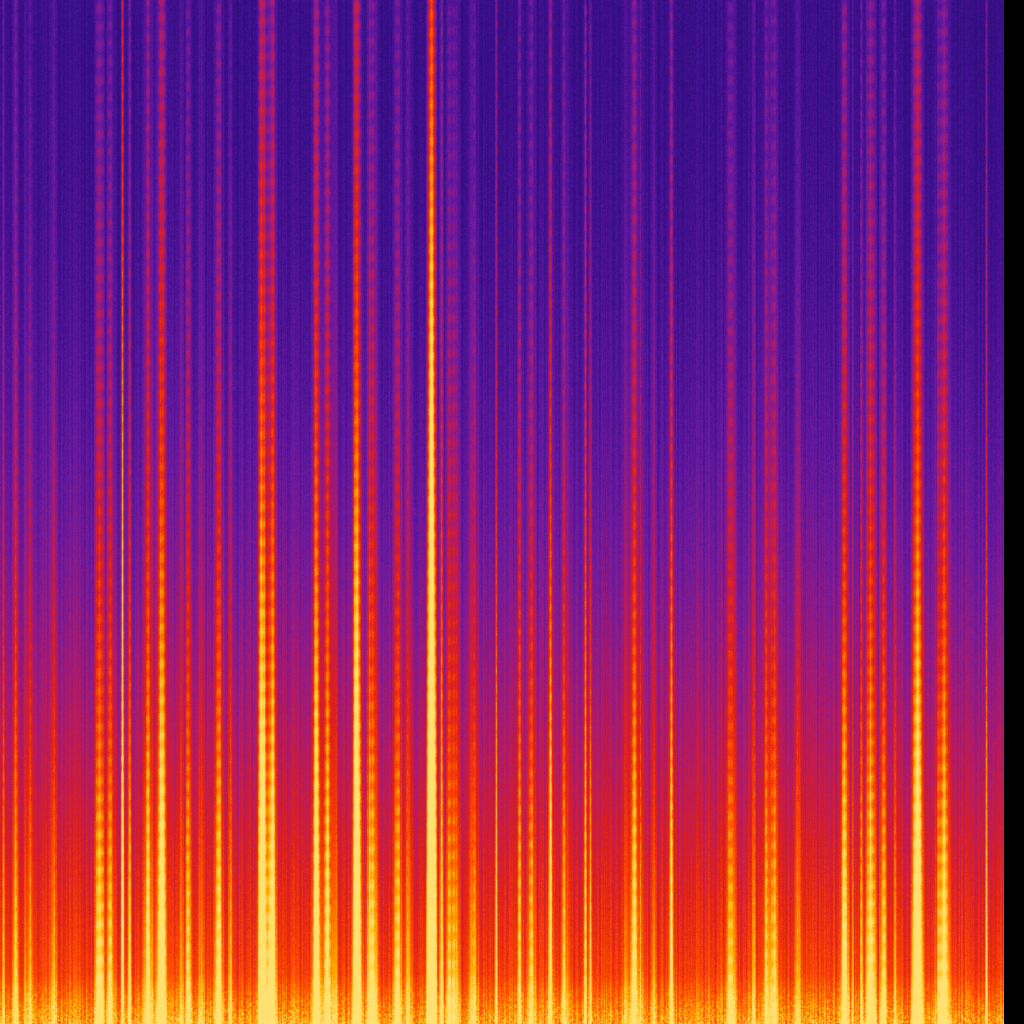  Describe the element at coordinates (1014, 512) in the screenshot. I see `right-black-border` at that location.